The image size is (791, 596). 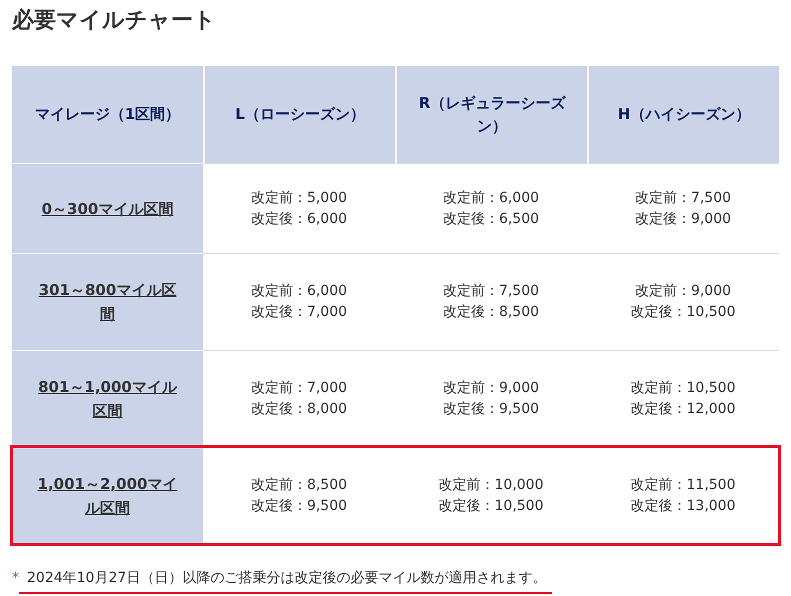 I want to click on table-cell-text: 改定後：12,000, so click(x=683, y=409).